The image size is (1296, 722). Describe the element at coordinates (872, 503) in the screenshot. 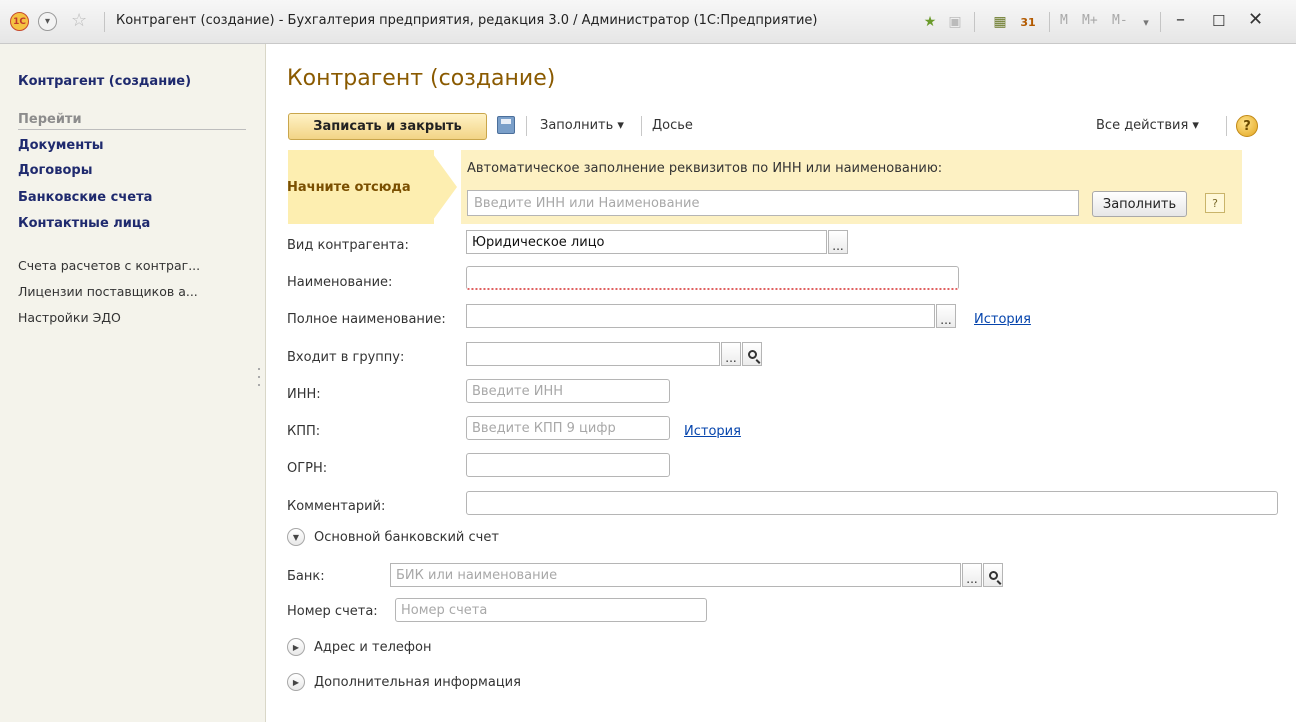

I see `comment-field` at that location.